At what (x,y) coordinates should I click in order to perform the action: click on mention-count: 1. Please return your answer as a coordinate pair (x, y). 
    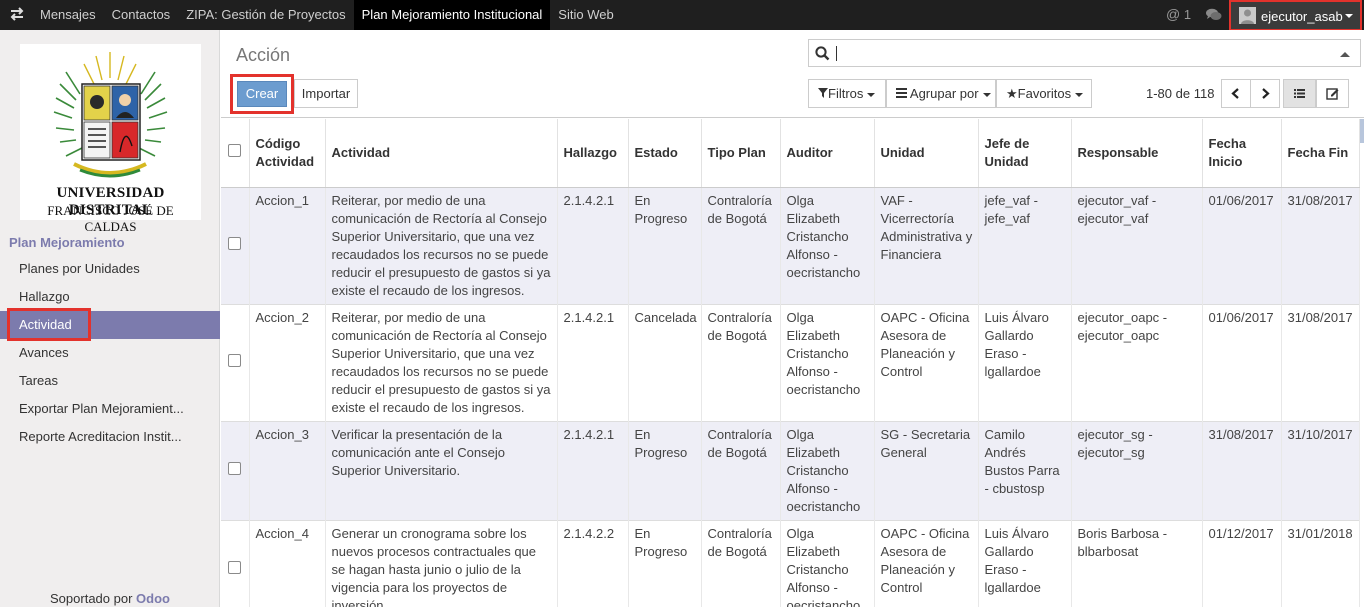
    Looking at the image, I should click on (1187, 14).